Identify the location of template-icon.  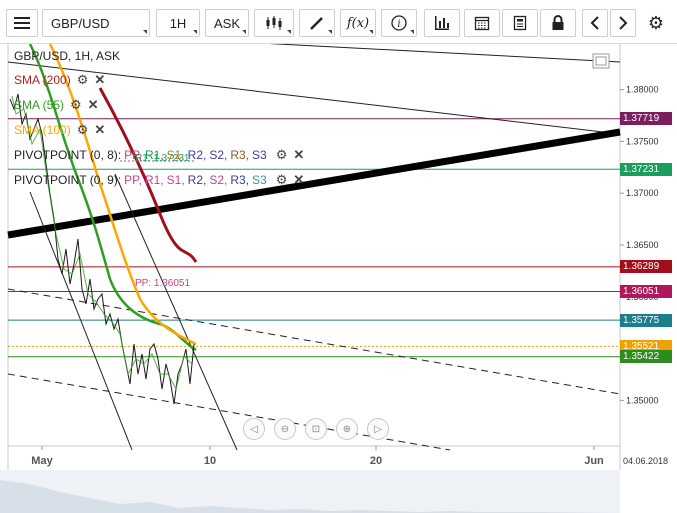
(520, 23).